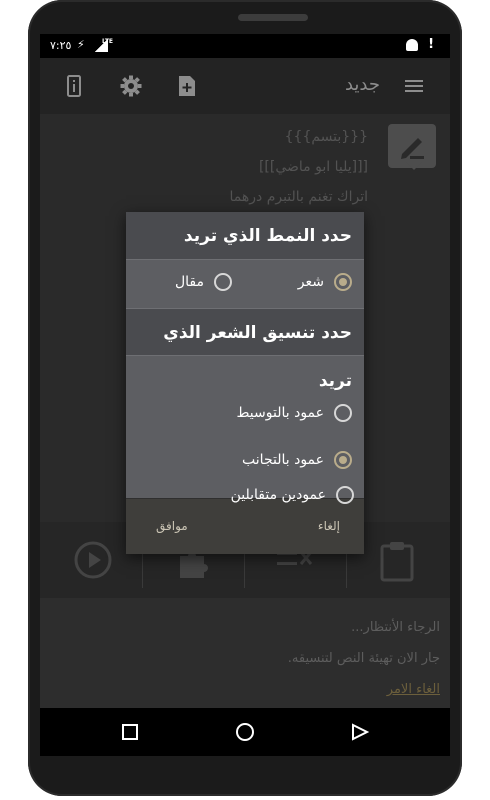 This screenshot has height=800, width=490. Describe the element at coordinates (413, 689) in the screenshot. I see `cancel-operation-link: الغاء الامر` at that location.